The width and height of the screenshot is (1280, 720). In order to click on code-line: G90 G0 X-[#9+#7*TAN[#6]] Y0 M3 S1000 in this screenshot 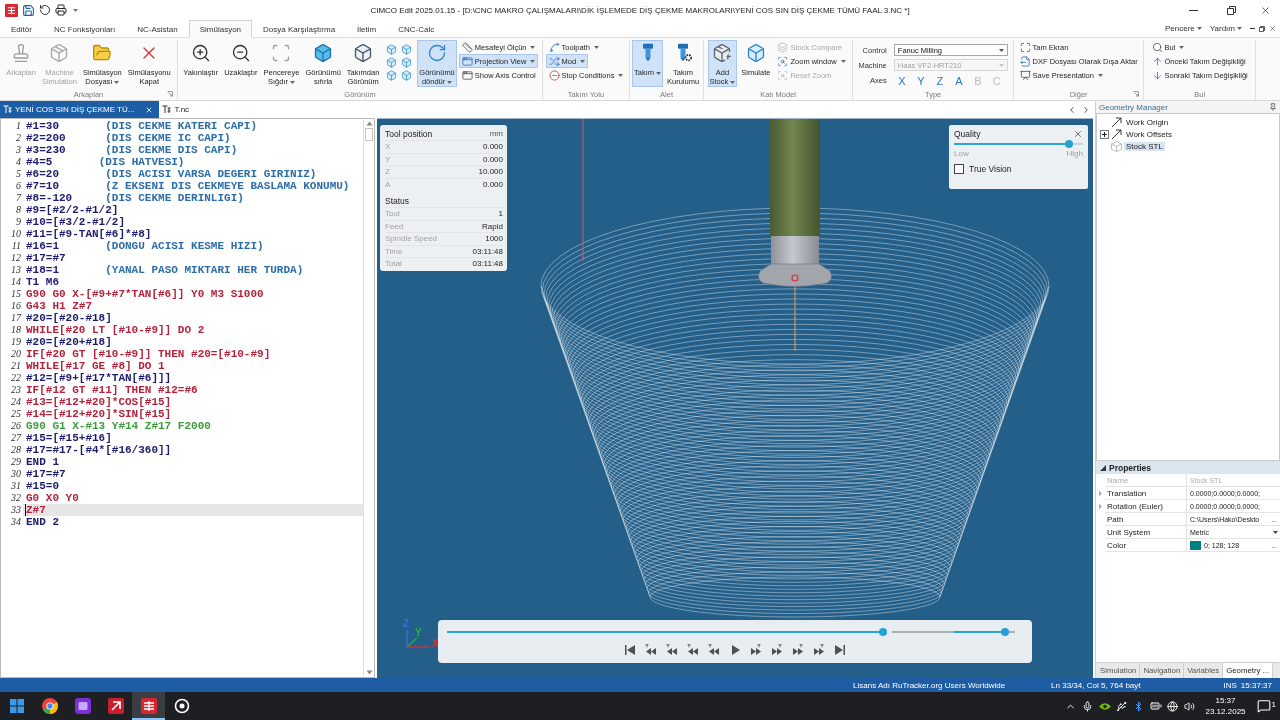, I will do `click(145, 294)`.